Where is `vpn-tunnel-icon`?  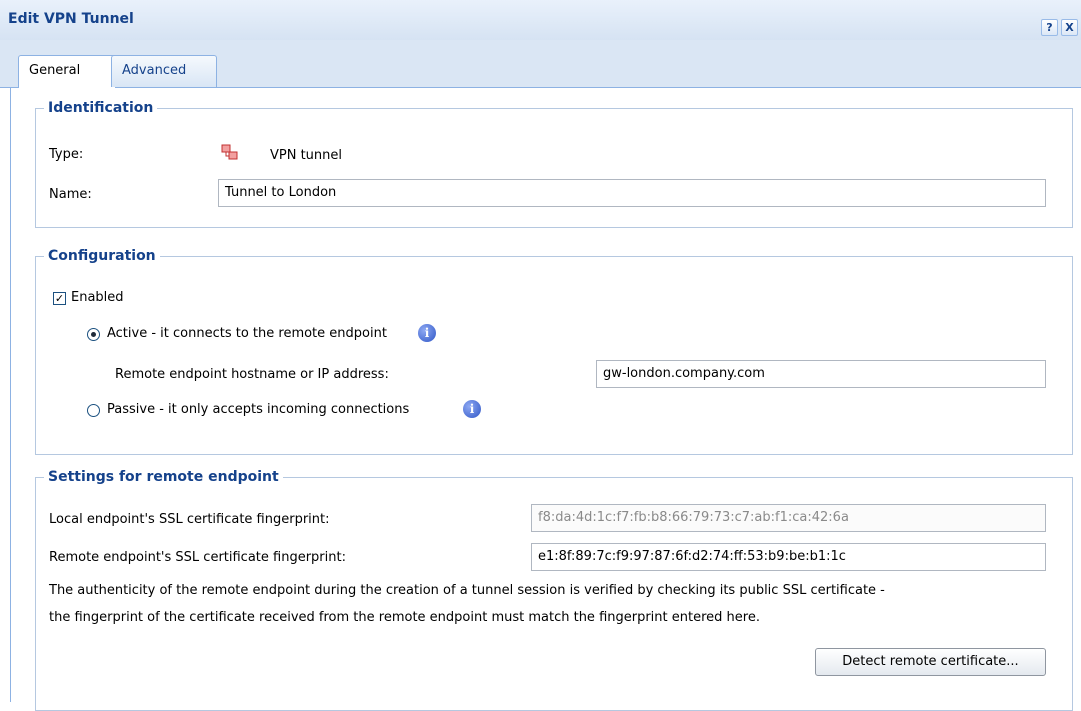
vpn-tunnel-icon is located at coordinates (229, 152).